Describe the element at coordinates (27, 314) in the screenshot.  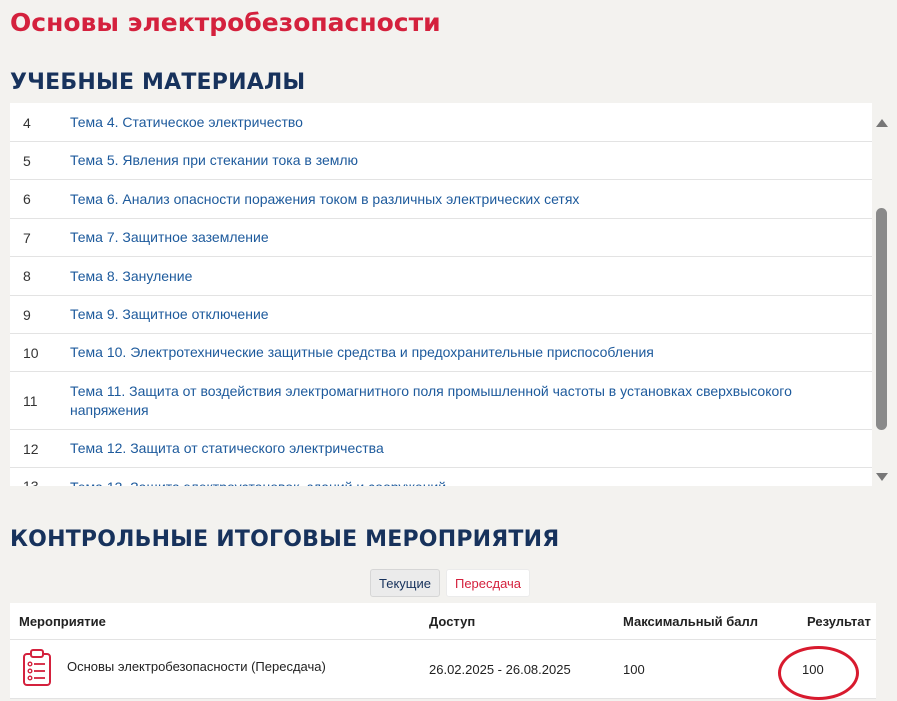
I see `item-number: 9` at that location.